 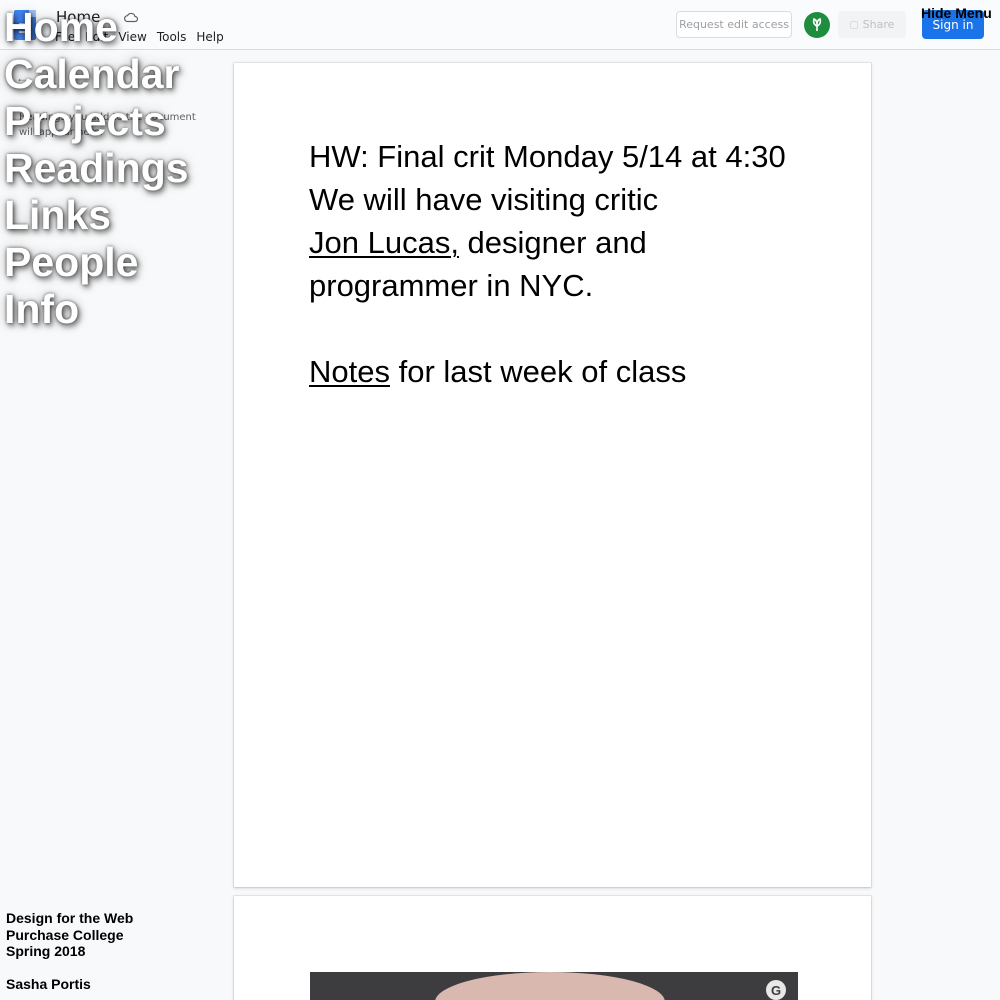 What do you see at coordinates (96, 74) in the screenshot?
I see `nav-calendar: Calendar` at bounding box center [96, 74].